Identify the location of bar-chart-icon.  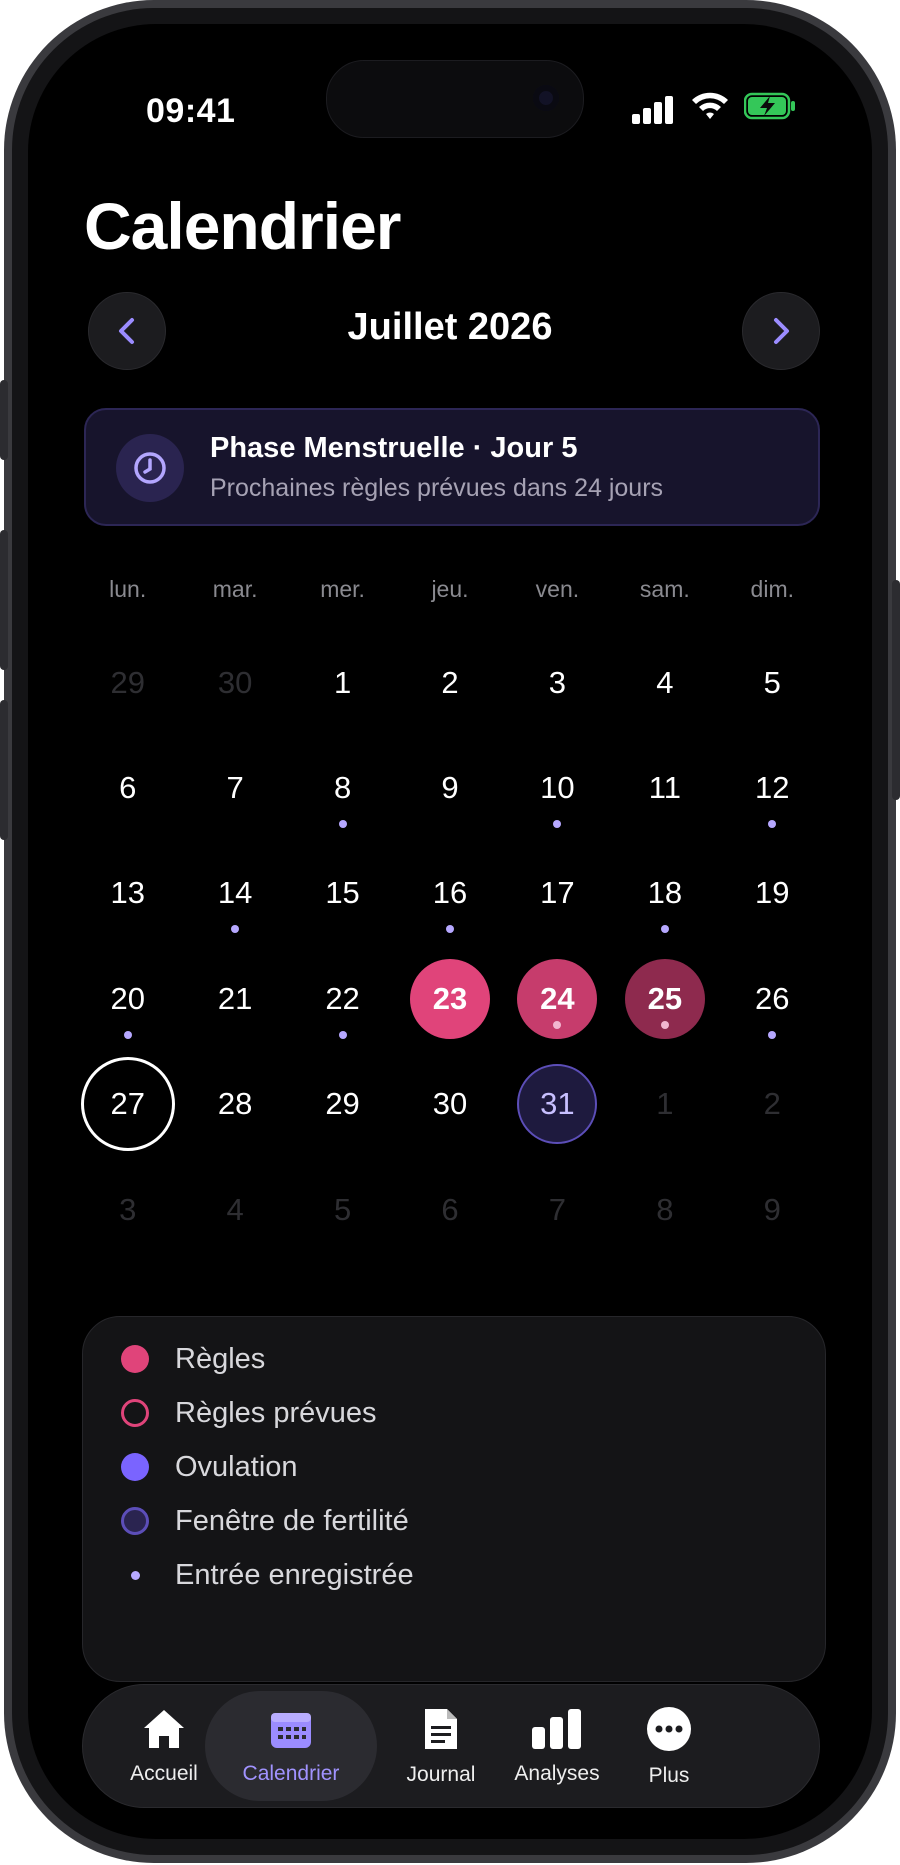
(557, 1731).